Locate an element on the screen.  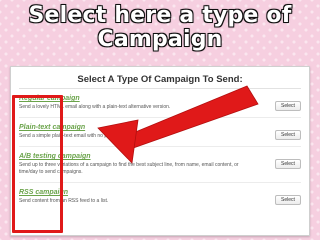
highlight-box is located at coordinates (37, 164).